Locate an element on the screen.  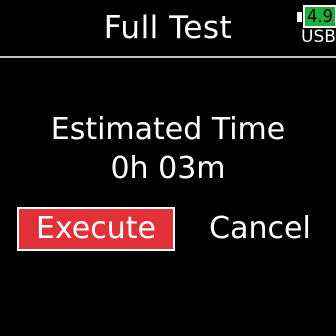
battery-indicator: 4.9 USB is located at coordinates (316, 27).